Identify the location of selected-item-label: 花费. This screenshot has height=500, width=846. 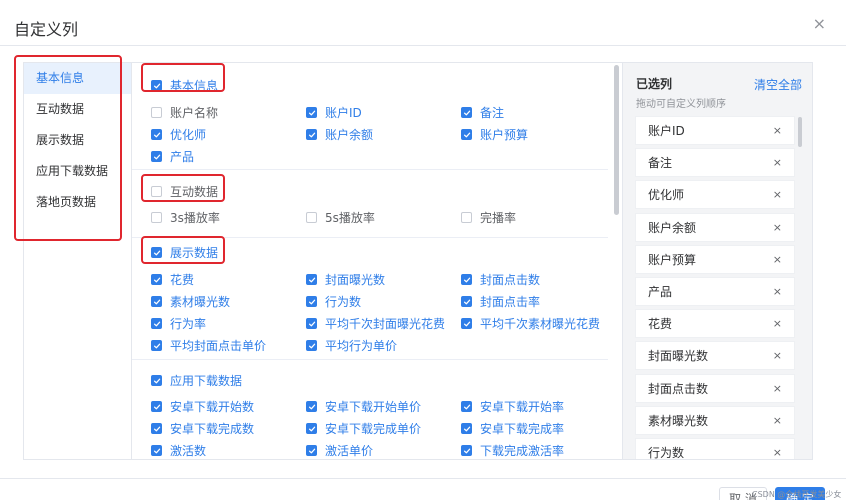
(660, 324).